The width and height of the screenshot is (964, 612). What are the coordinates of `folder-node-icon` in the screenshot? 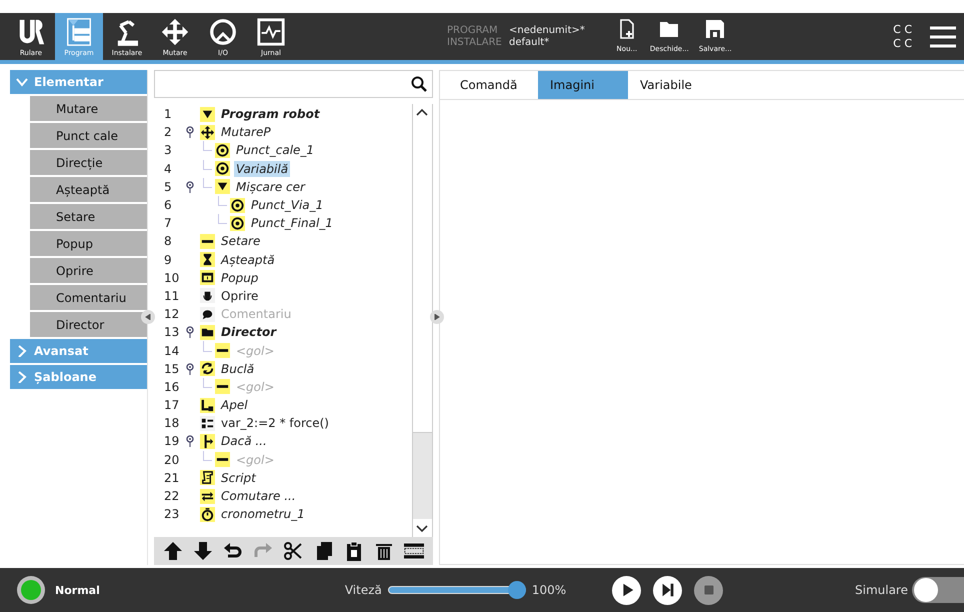 It's located at (207, 332).